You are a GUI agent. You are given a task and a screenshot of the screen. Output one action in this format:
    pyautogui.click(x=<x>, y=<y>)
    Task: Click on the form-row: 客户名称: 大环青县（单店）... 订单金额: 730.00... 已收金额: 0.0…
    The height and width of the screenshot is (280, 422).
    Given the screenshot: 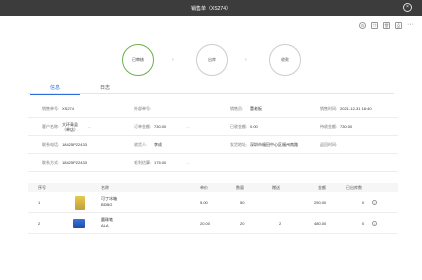 What is the action you would take?
    pyautogui.click(x=213, y=127)
    